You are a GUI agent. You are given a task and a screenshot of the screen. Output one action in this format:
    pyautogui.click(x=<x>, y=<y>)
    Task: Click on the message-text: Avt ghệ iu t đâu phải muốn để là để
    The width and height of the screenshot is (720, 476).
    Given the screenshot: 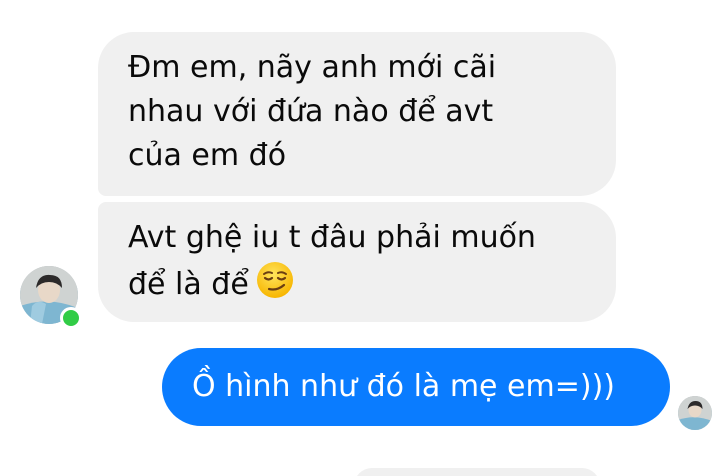 What is the action you would take?
    pyautogui.click(x=332, y=261)
    